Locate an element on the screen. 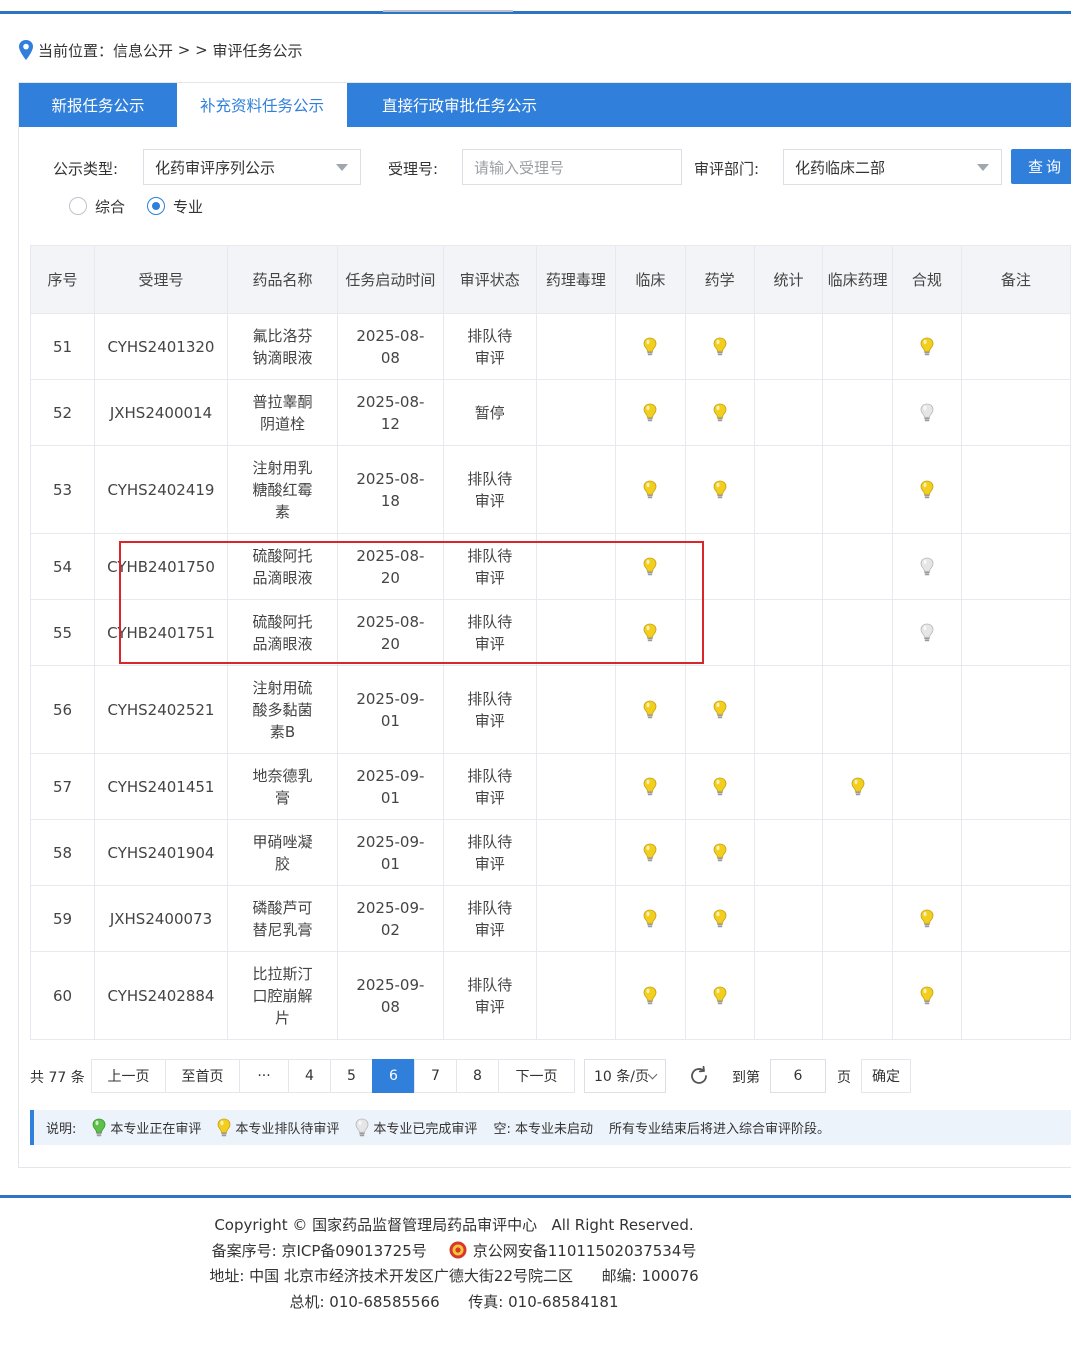  police-emblem-icon is located at coordinates (458, 1250).